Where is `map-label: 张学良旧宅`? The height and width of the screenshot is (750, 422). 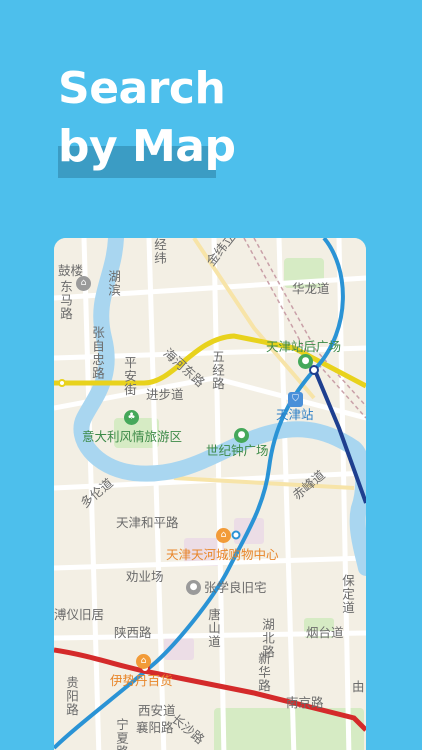 map-label: 张学良旧宅 is located at coordinates (235, 587).